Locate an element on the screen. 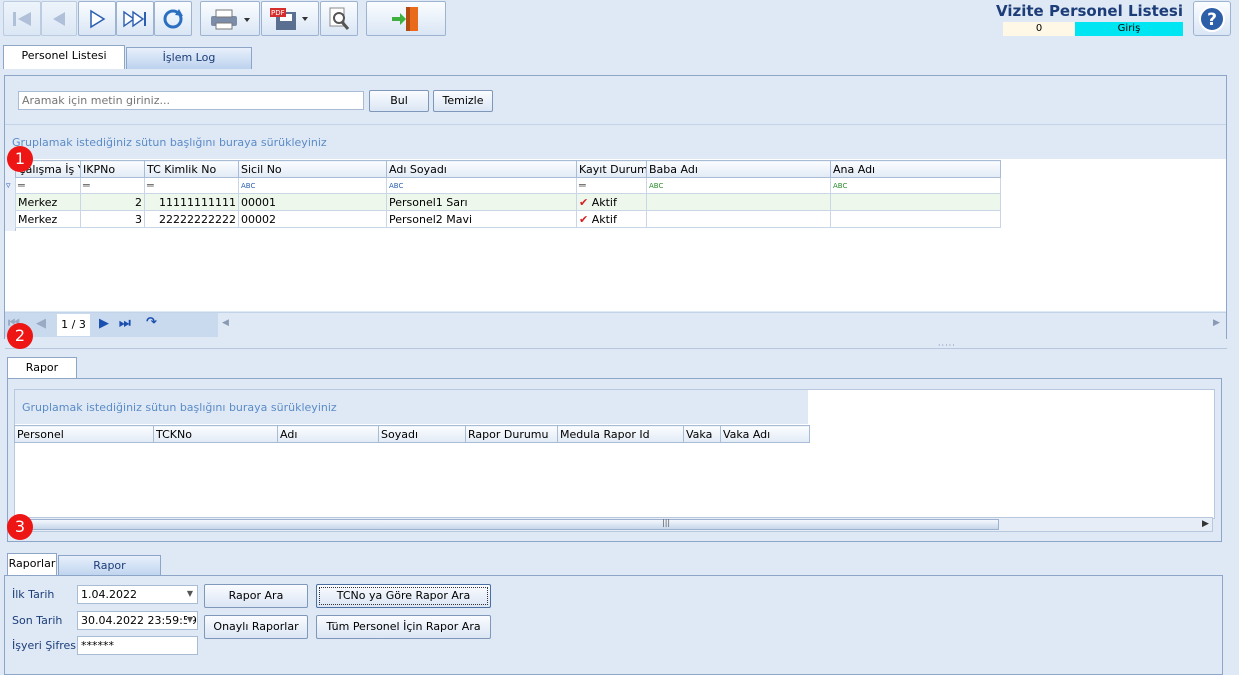  tab-raporlar: Raporlar is located at coordinates (32, 564).